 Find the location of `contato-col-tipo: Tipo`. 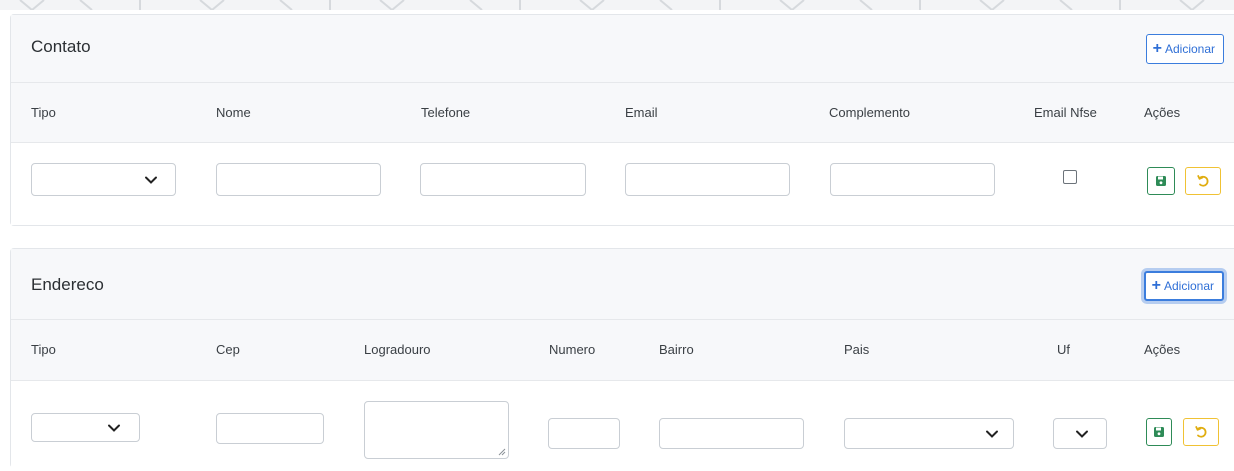

contato-col-tipo: Tipo is located at coordinates (43, 112).